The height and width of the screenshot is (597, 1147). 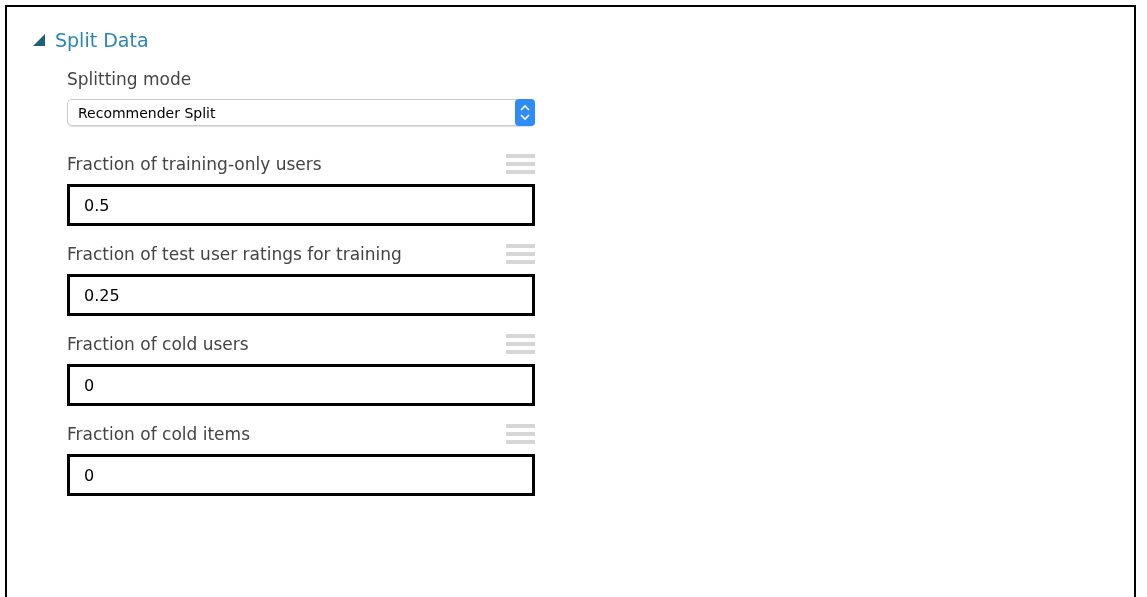 I want to click on number-input-field: 0.5, so click(x=301, y=205).